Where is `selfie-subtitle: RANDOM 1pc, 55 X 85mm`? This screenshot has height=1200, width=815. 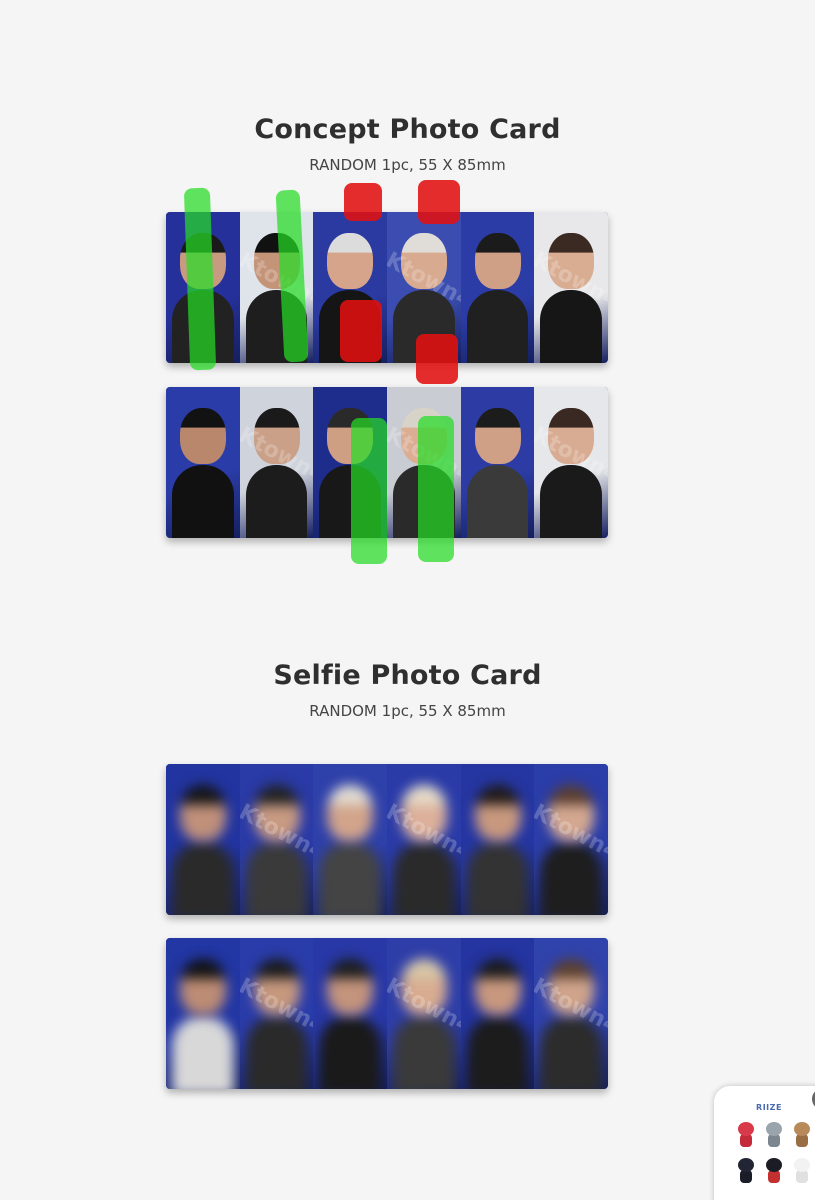 selfie-subtitle: RANDOM 1pc, 55 X 85mm is located at coordinates (407, 711).